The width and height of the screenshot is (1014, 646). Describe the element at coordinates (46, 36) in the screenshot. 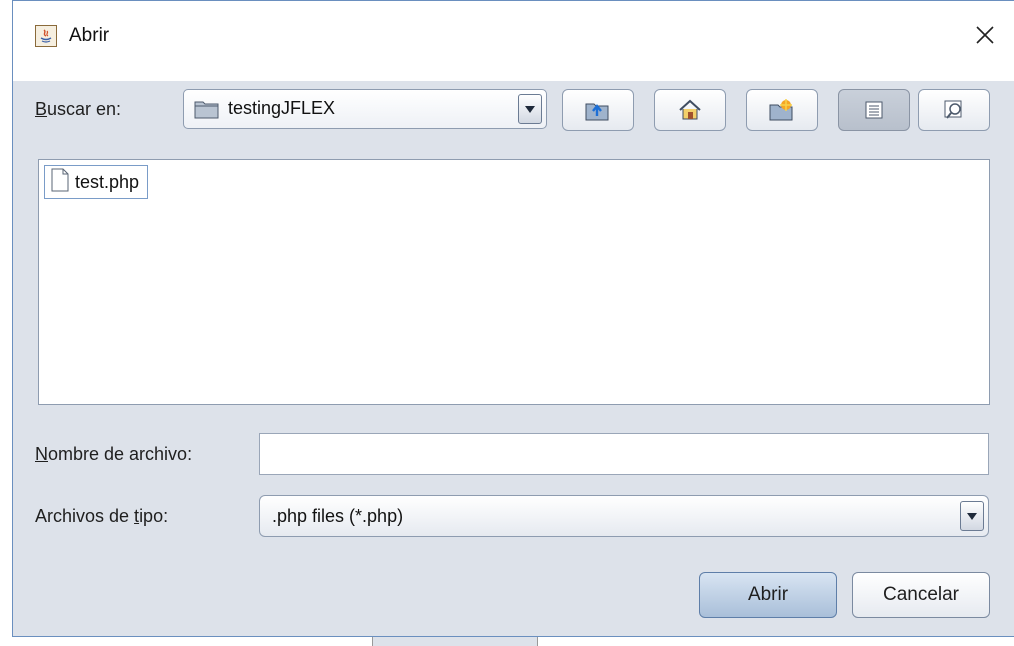

I see `java-icon` at that location.